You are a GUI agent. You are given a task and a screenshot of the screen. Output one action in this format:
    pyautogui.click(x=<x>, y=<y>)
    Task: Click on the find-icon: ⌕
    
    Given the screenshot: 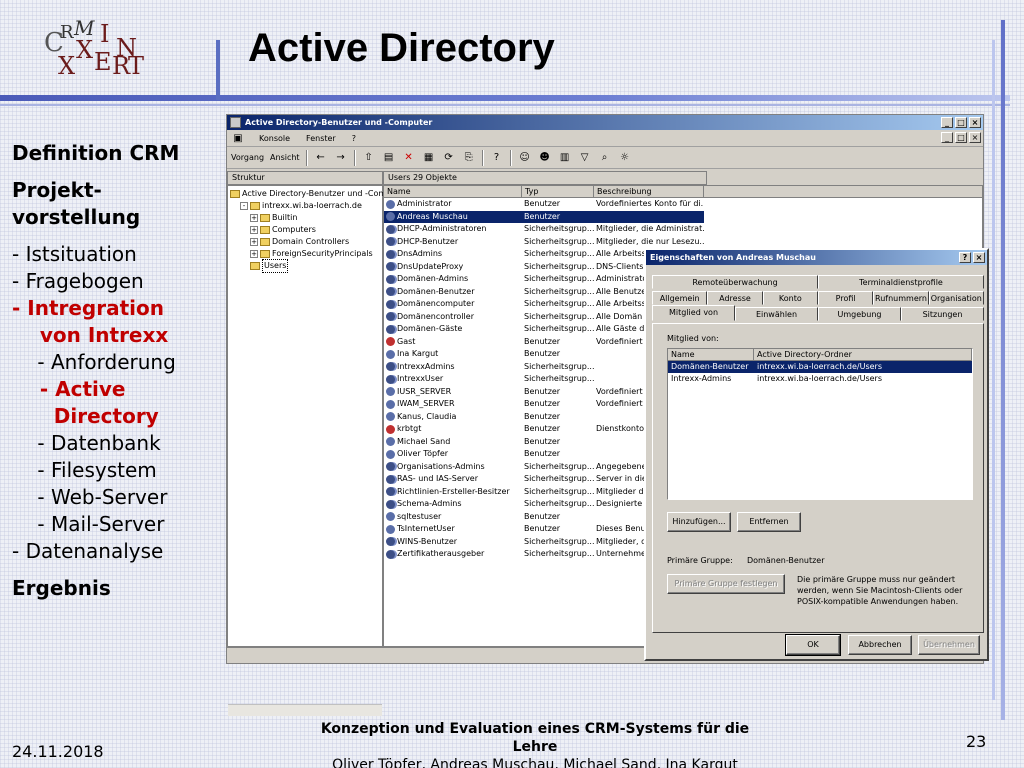 What is the action you would take?
    pyautogui.click(x=605, y=157)
    